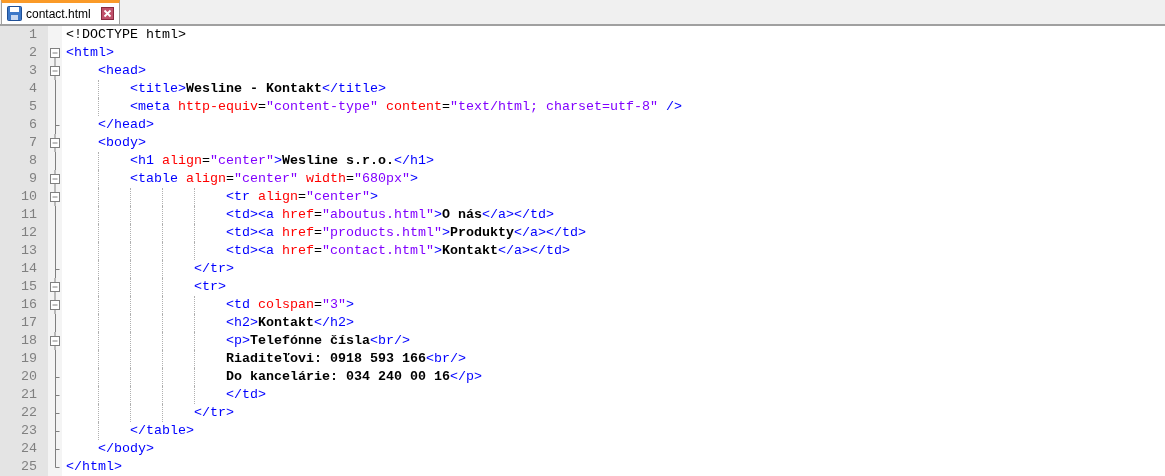  Describe the element at coordinates (397, 250) in the screenshot. I see `code-line: <td><a href="contact.html">Kontakt</a></td>` at that location.